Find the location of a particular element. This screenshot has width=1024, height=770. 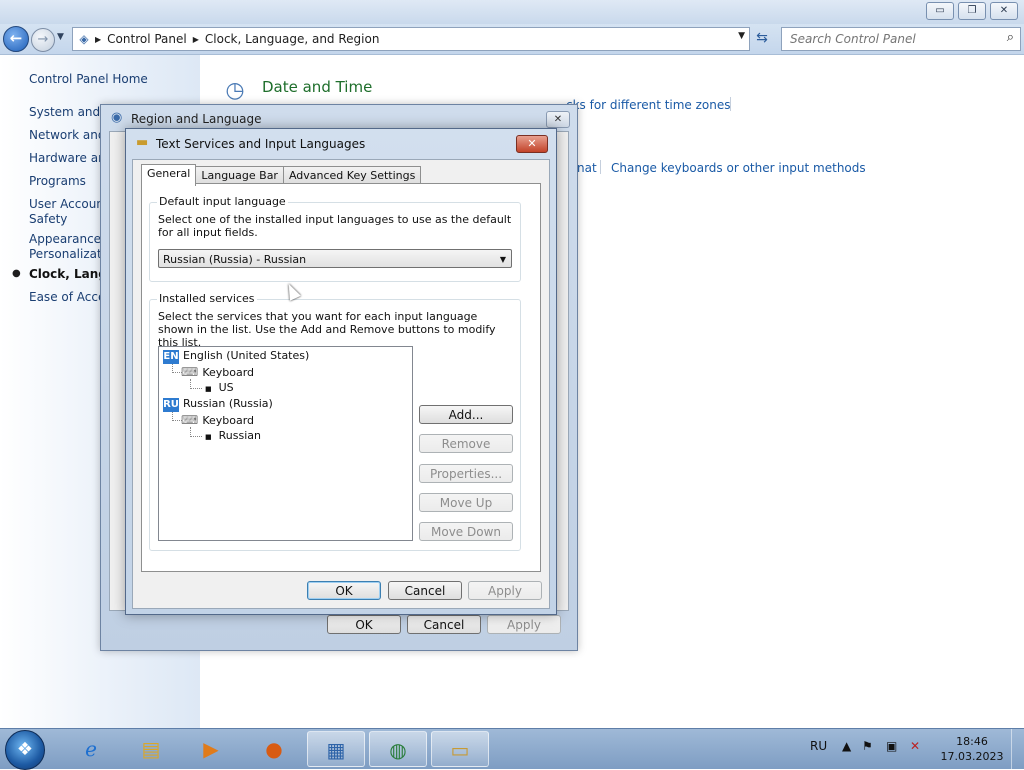

window-controls: ▭ ❐ ✕ is located at coordinates (972, 11).